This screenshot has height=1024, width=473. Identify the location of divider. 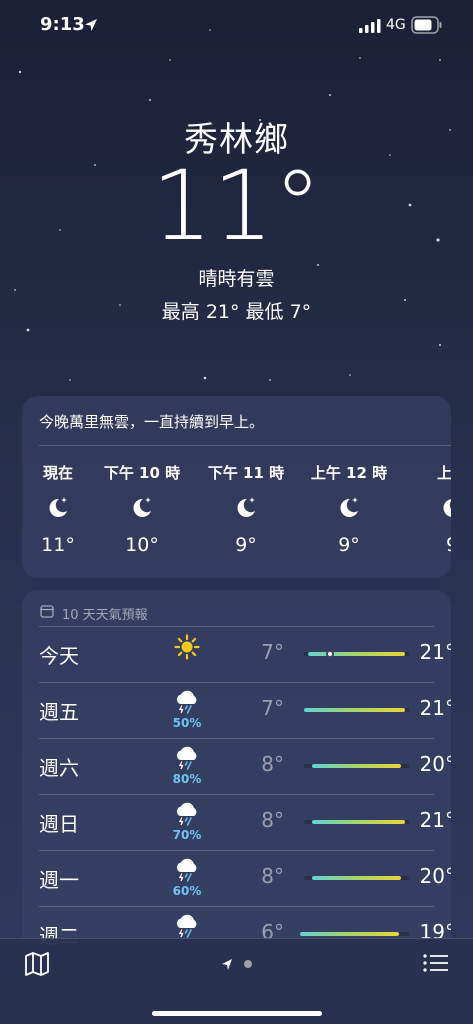
(245, 445).